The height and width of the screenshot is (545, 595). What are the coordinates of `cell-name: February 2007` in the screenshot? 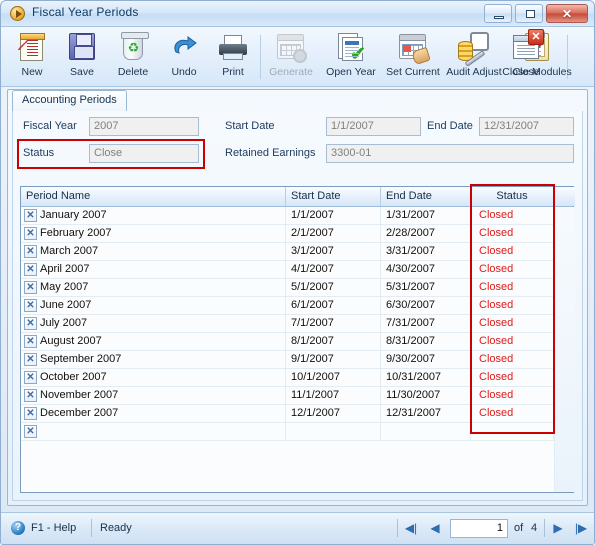 It's located at (153, 233).